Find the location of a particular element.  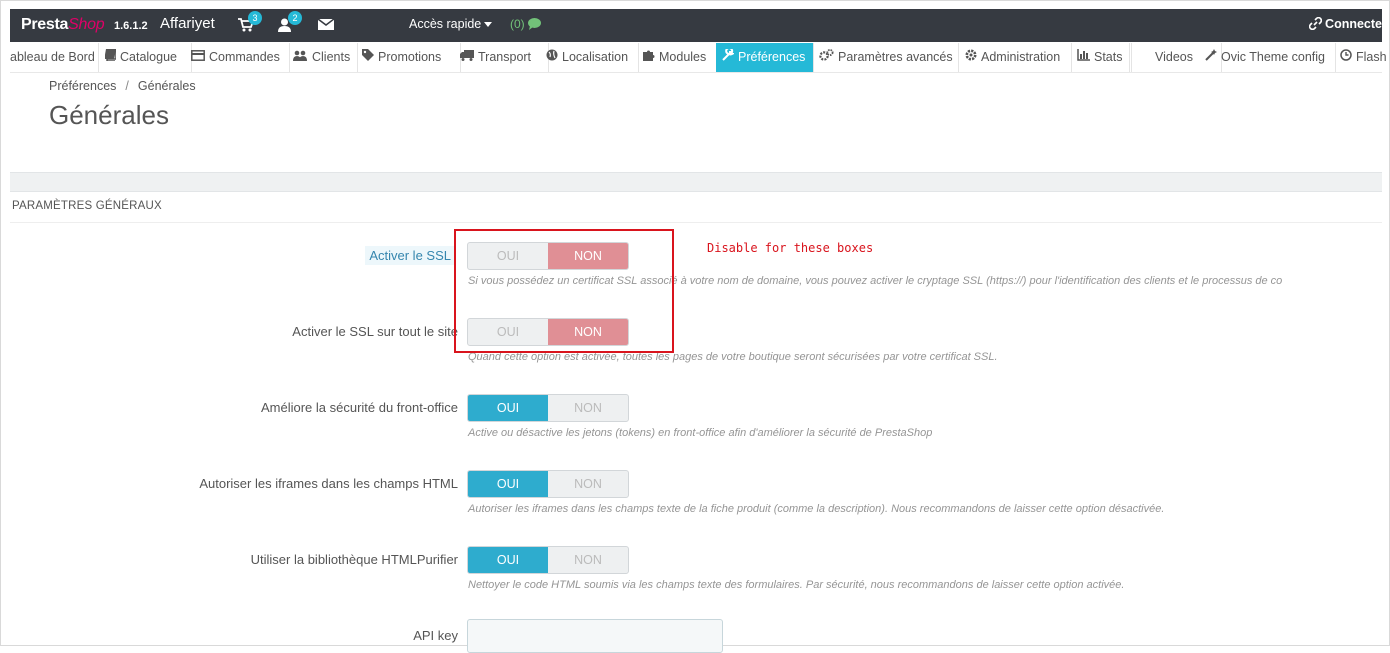

nav-flash: Flash is located at coordinates (1361, 57).